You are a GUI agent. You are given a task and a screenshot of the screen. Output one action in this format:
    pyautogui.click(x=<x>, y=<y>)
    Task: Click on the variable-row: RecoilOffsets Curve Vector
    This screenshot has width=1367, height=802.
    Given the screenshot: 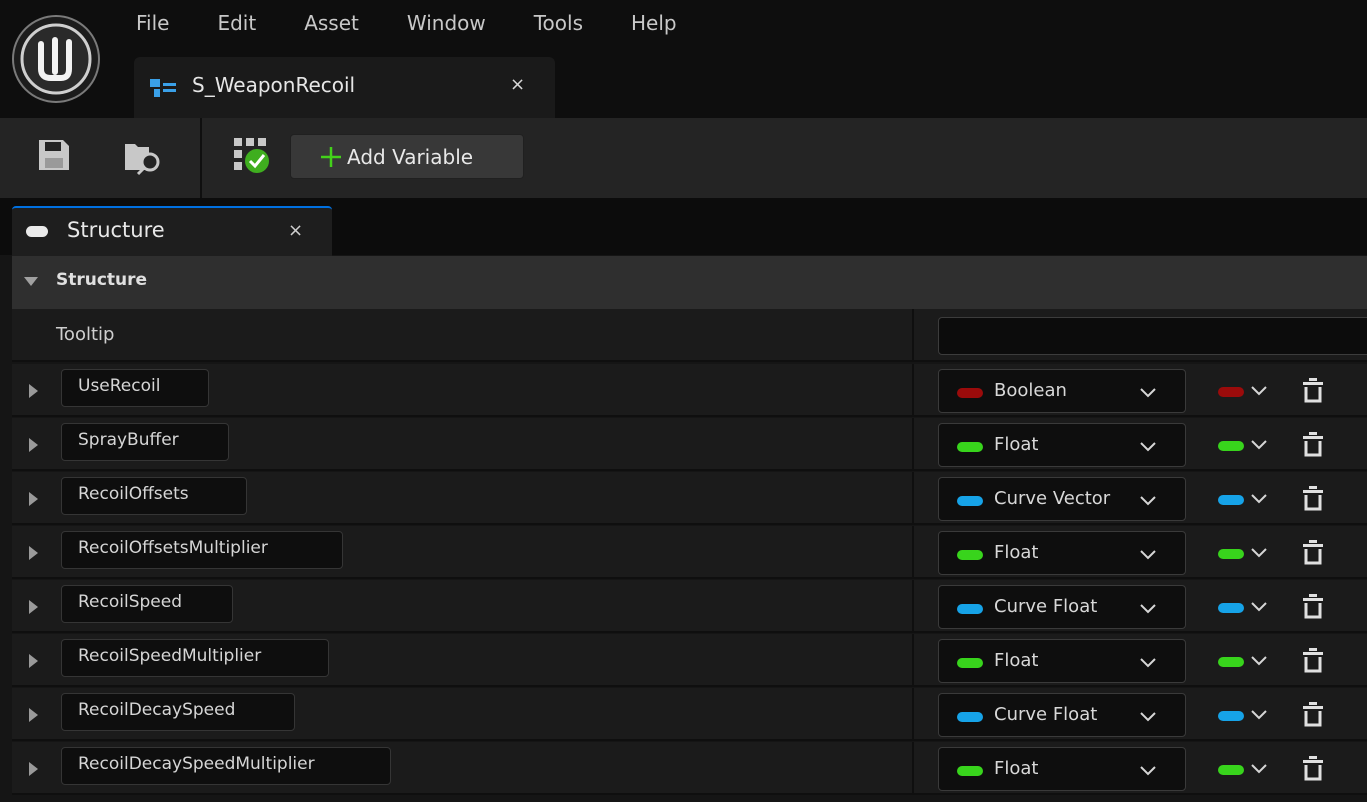 What is the action you would take?
    pyautogui.click(x=689, y=498)
    